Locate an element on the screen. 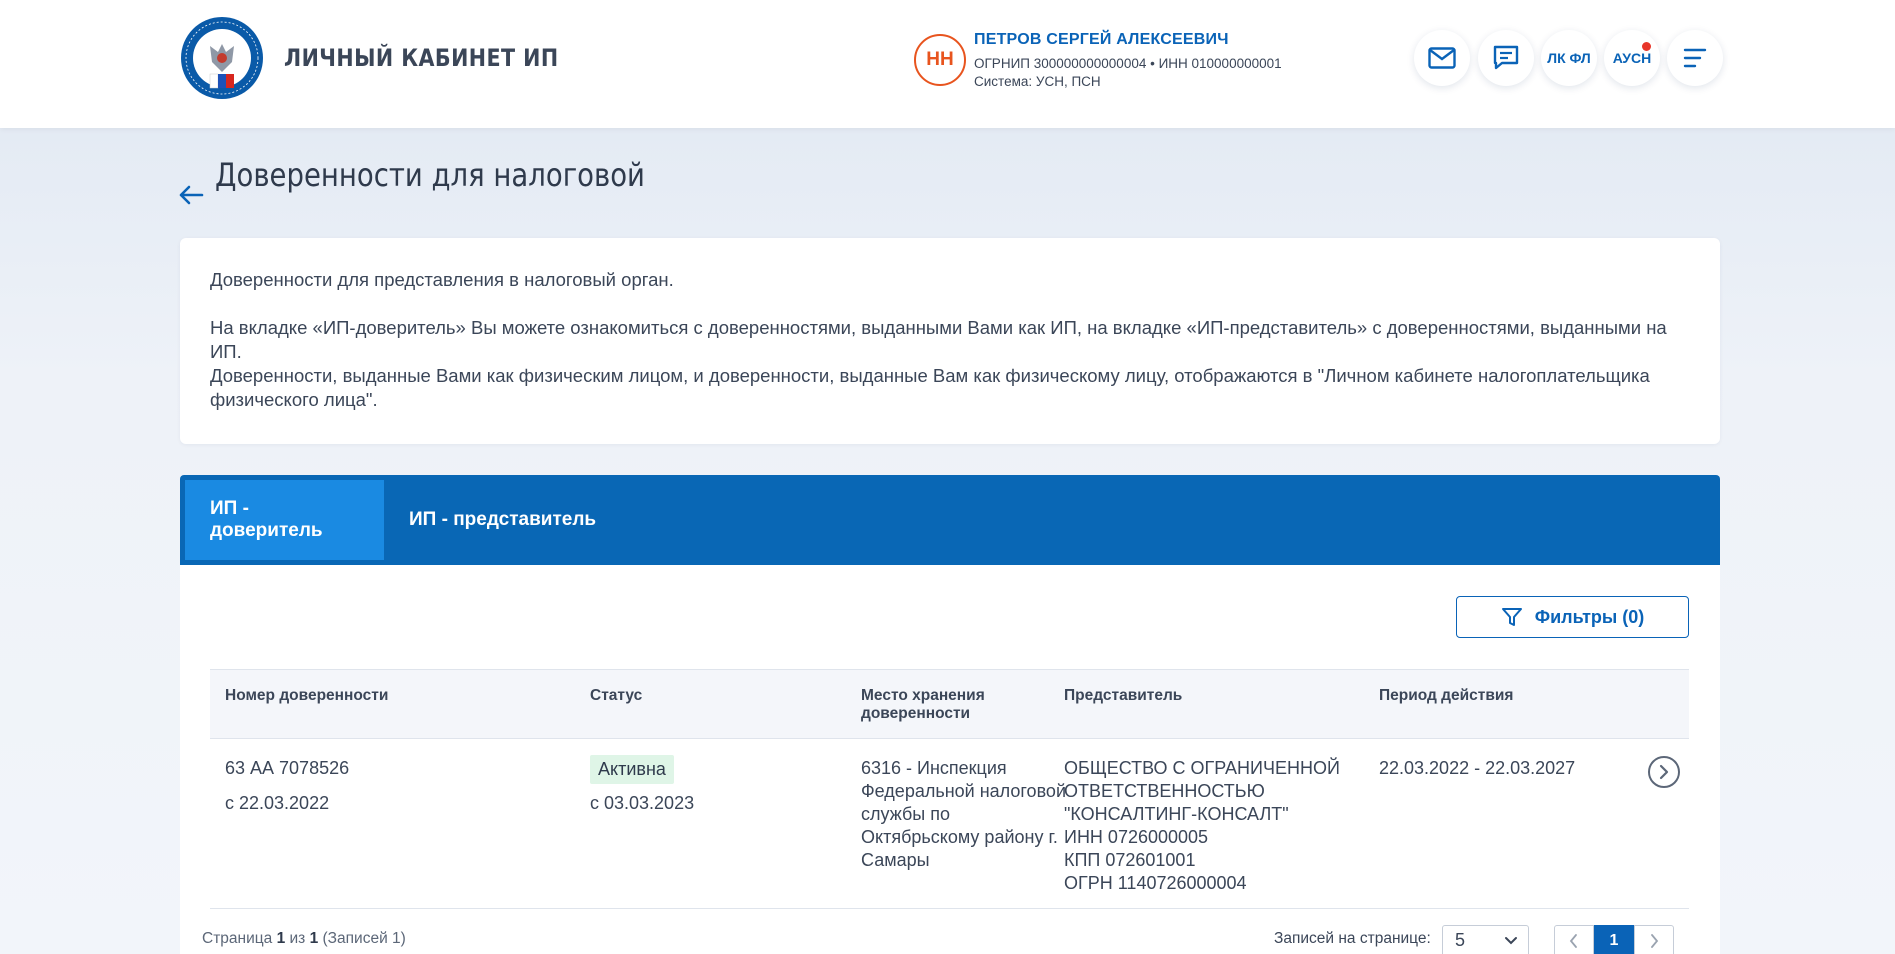 Image resolution: width=1895 pixels, height=954 pixels. header-period: Период действия is located at coordinates (1446, 695).